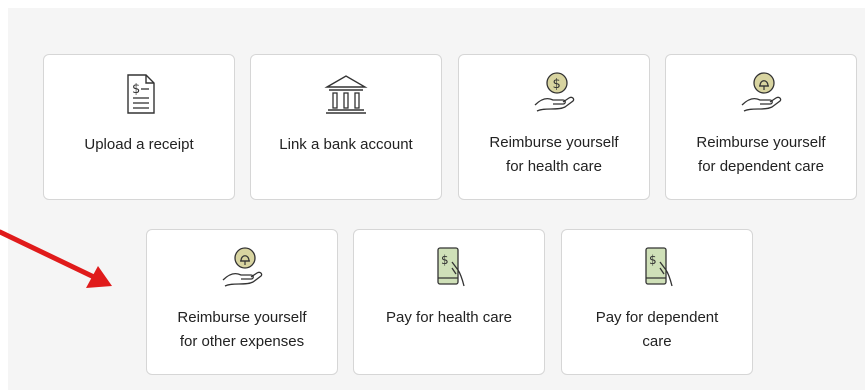  I want to click on tile-label: Reimburse yourself for dependent care, so click(761, 155).